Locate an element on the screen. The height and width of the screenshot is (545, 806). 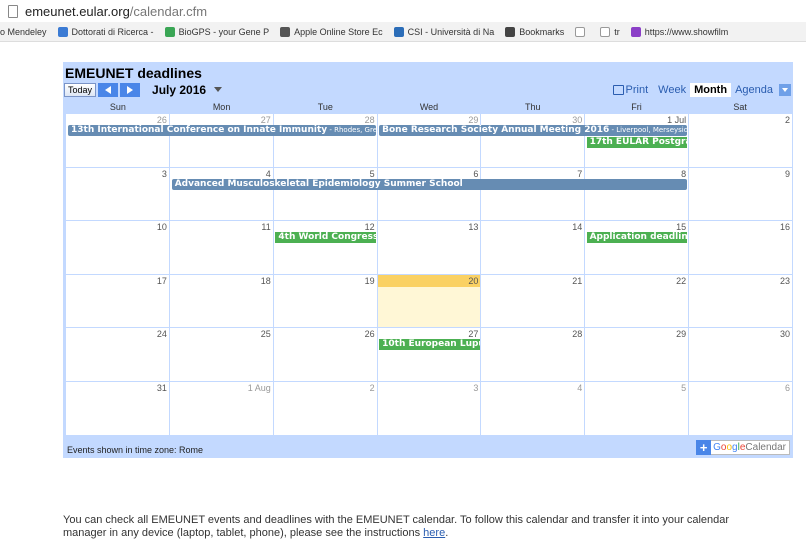
day-number: 19 is located at coordinates (369, 280).